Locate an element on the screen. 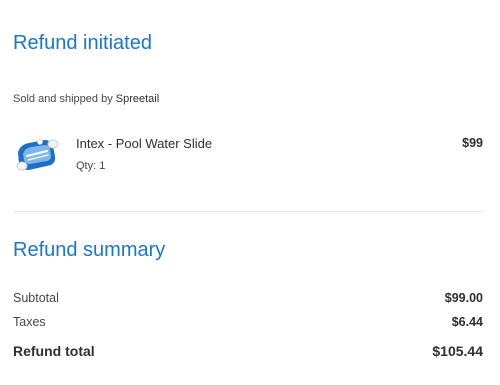 This screenshot has width=500, height=385. sold-by-label: Sold and shipped by is located at coordinates (63, 99).